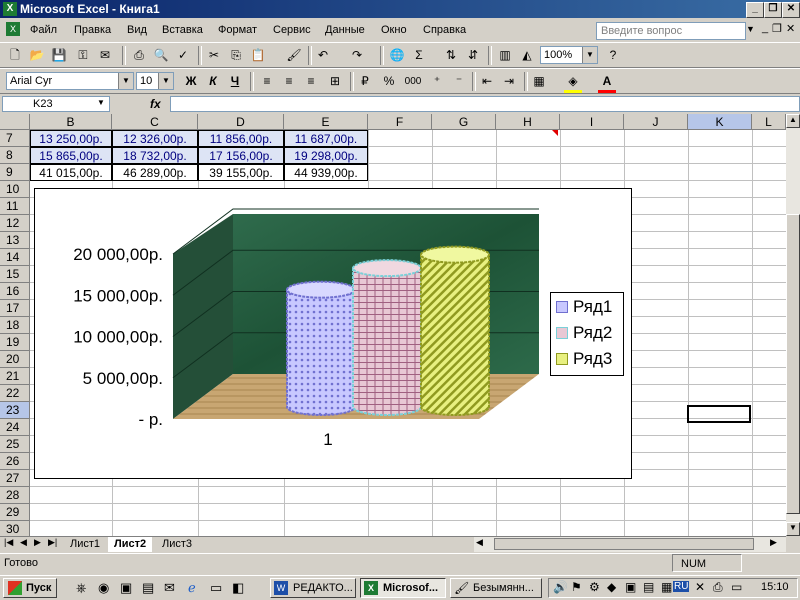 The image size is (800, 600). Describe the element at coordinates (509, 81) in the screenshot. I see `increase-indent-icon: ⇥` at that location.